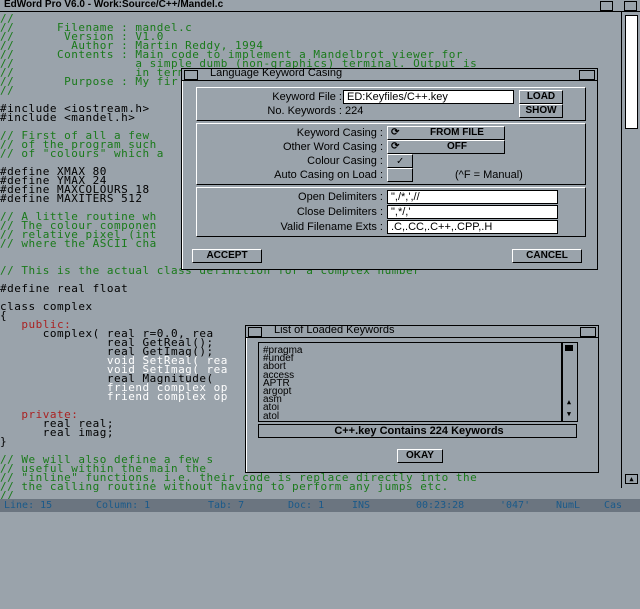  I want to click on status-column: Column: 1, so click(123, 505).